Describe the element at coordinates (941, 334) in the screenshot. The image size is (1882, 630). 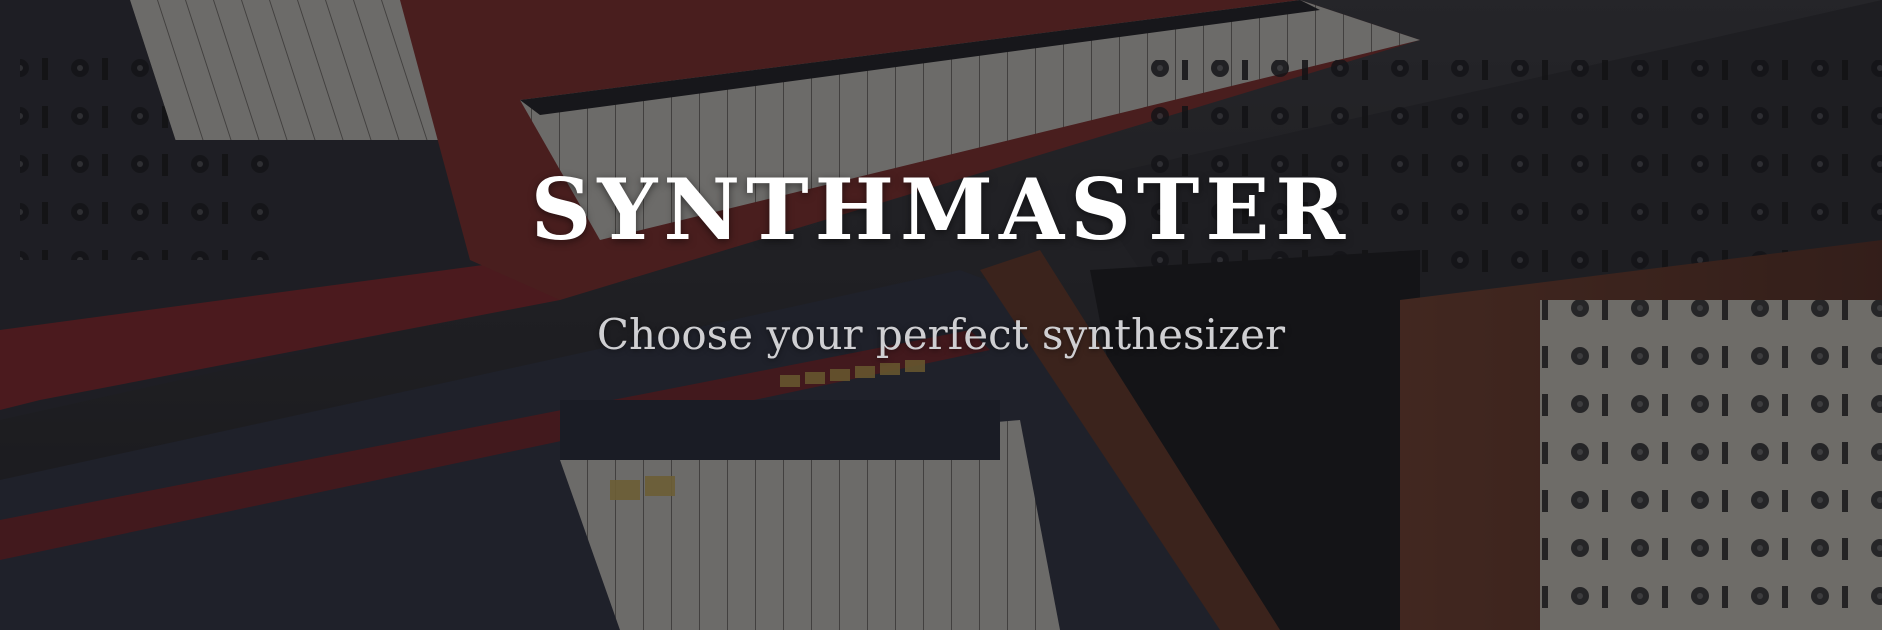
I see `page-subtitle: Choose your perfect synthesizer` at that location.